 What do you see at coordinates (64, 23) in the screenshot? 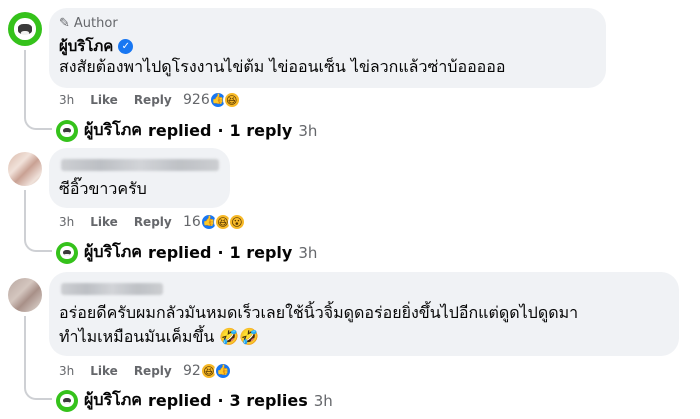
I see `pencil-icon: ✎` at bounding box center [64, 23].